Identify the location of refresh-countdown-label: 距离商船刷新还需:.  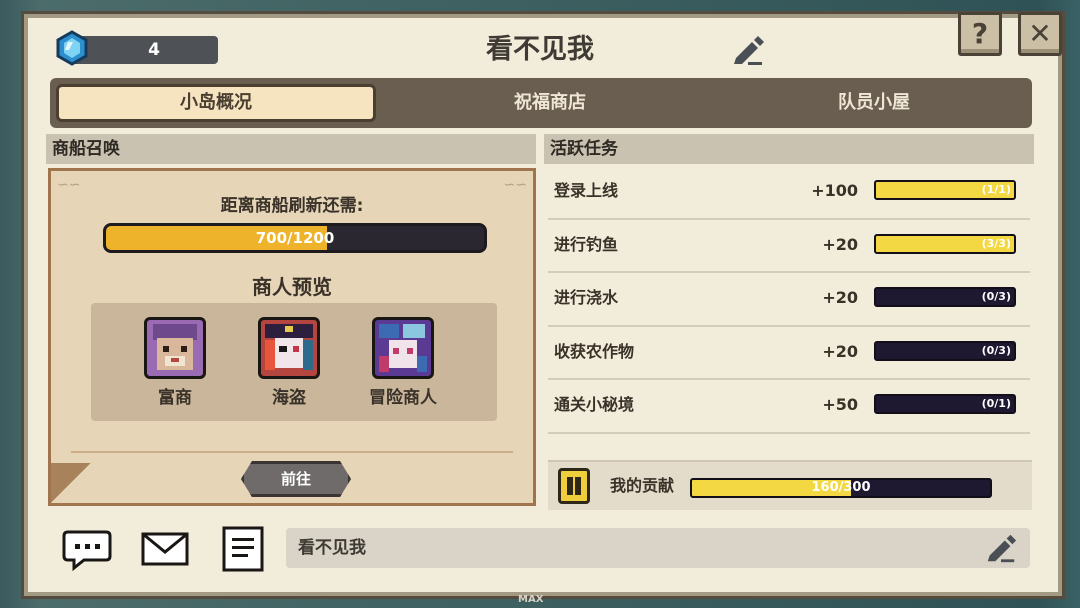
(292, 206).